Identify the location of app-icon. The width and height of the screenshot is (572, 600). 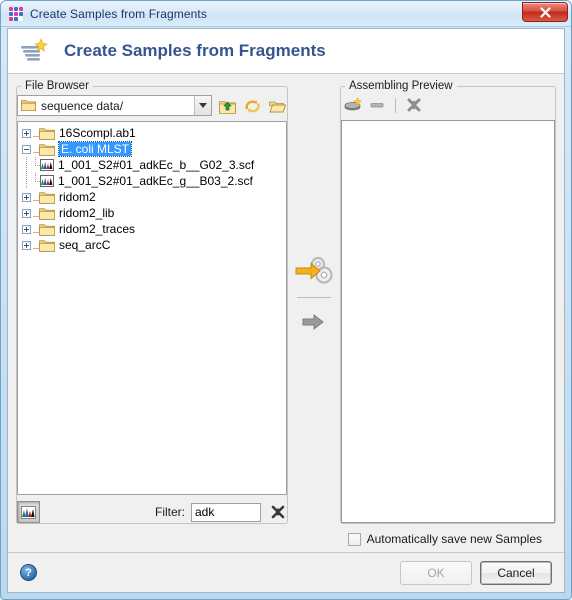
(15, 13).